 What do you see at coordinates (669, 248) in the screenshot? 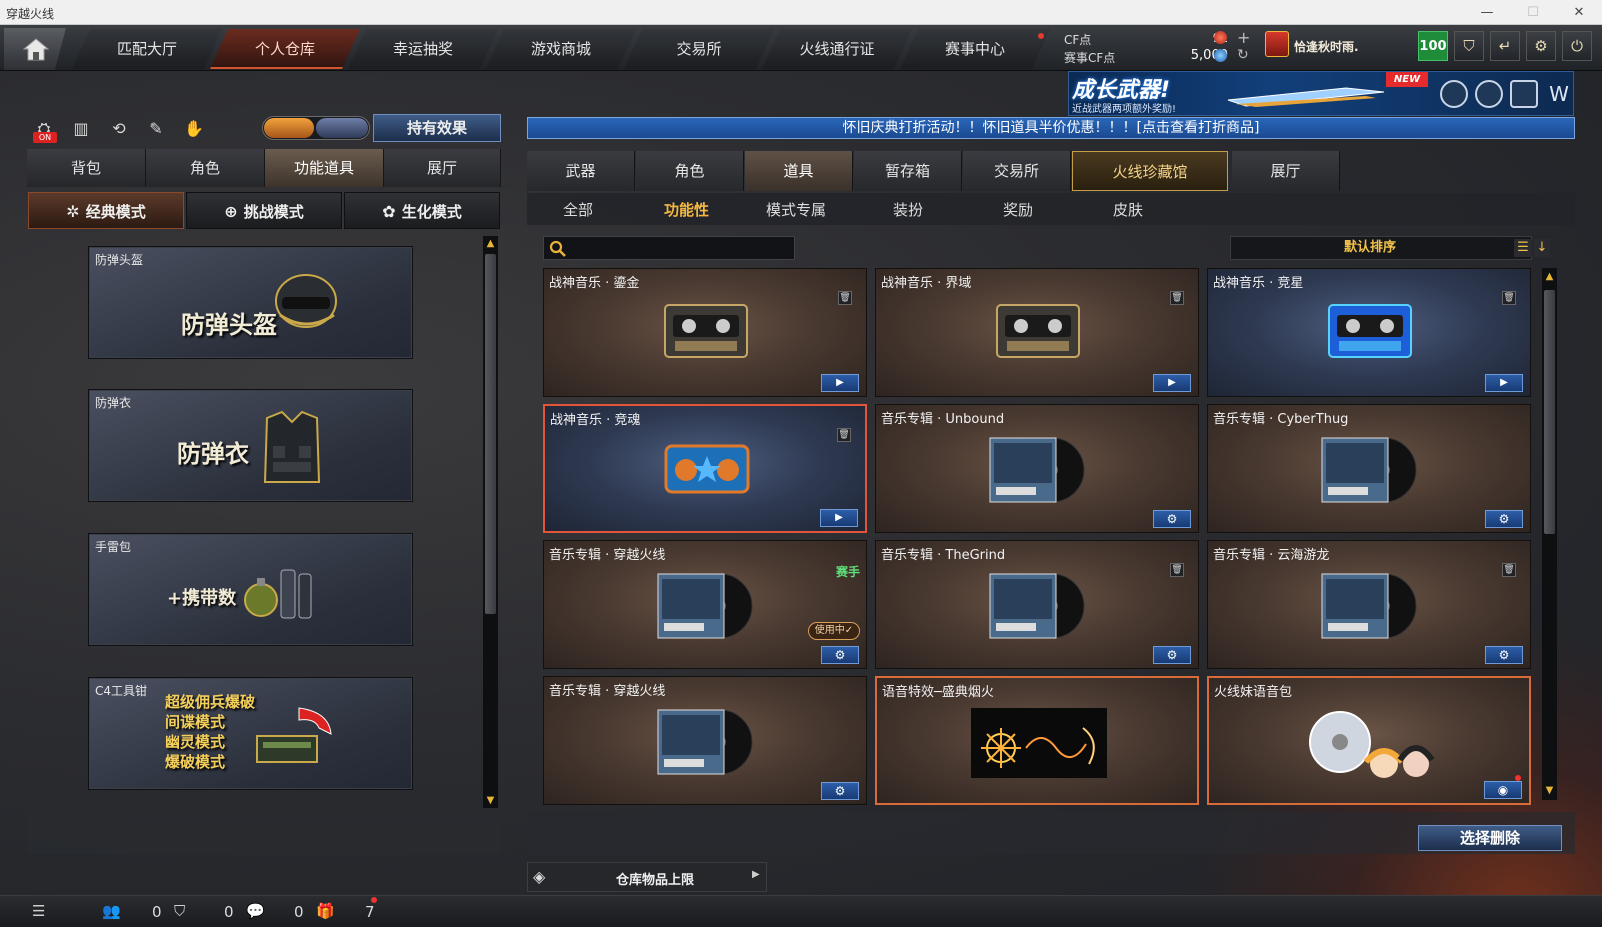
I see `search-field` at bounding box center [669, 248].